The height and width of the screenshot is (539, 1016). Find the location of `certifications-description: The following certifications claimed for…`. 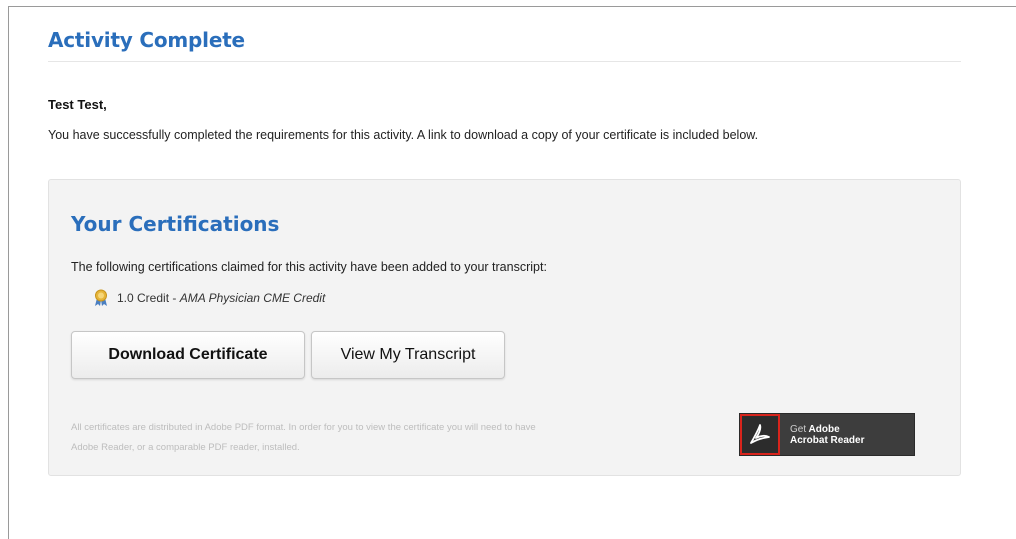

certifications-description: The following certifications claimed for… is located at coordinates (309, 267).